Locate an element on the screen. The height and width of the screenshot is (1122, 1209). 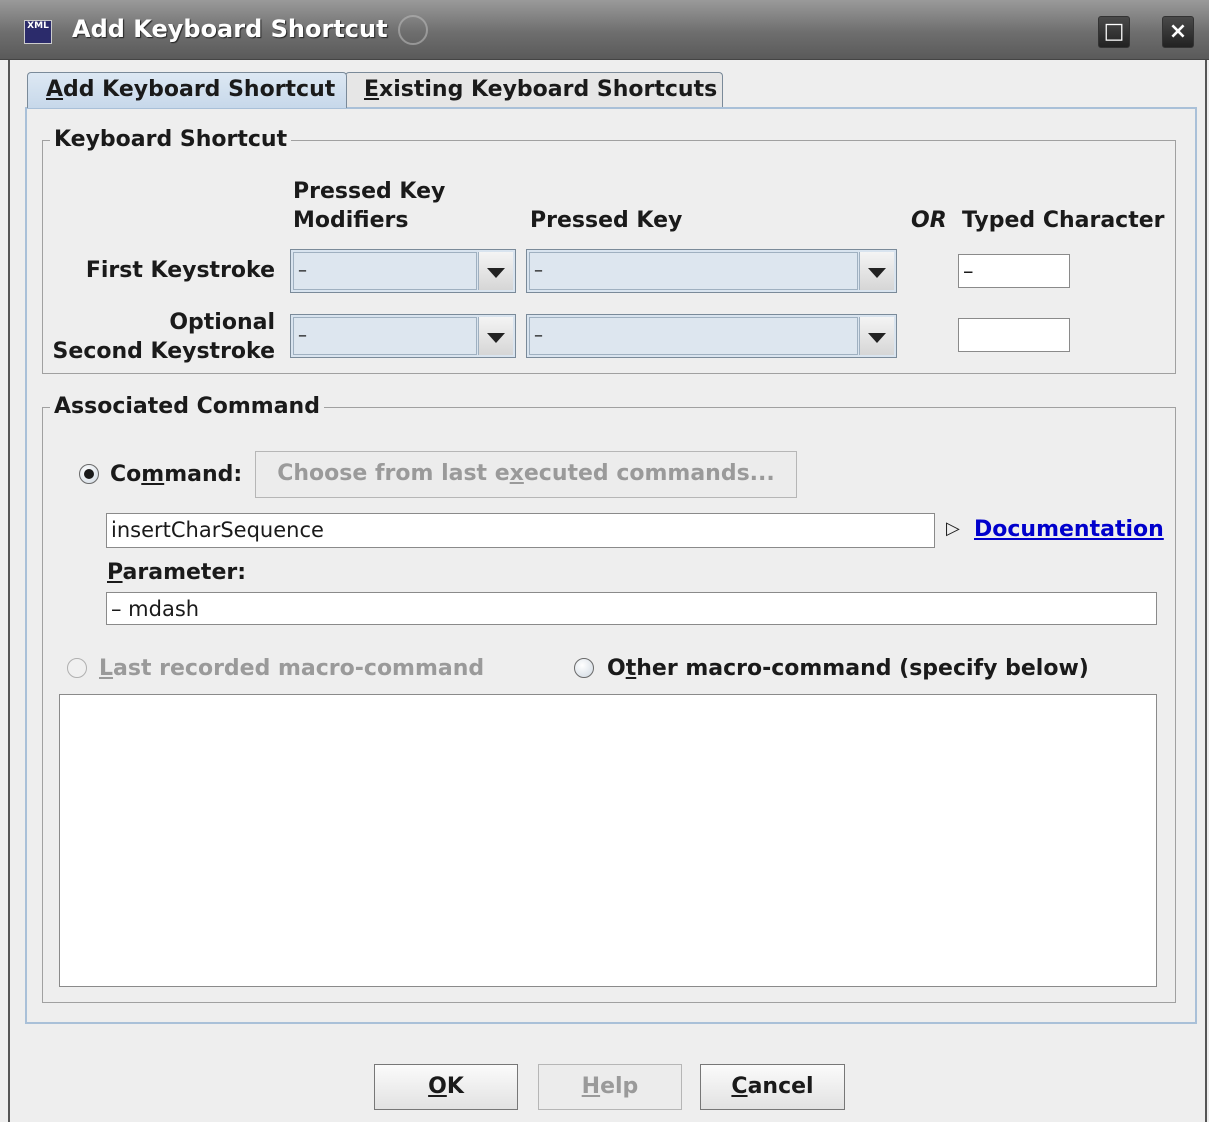
label-mnemonic: t is located at coordinates (631, 668).